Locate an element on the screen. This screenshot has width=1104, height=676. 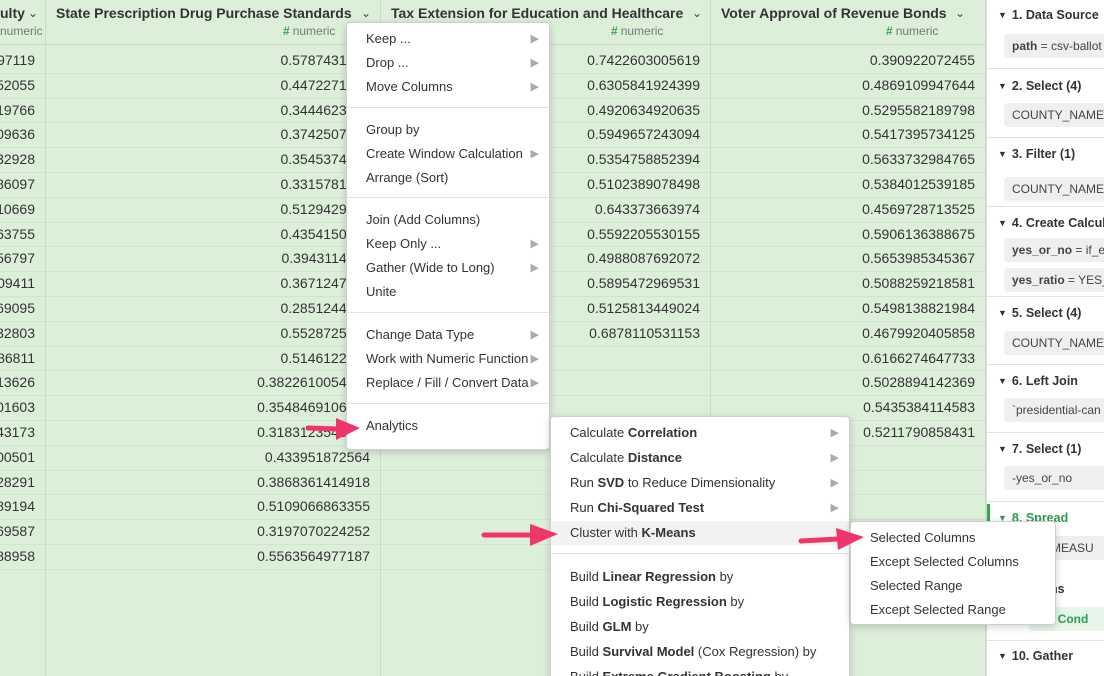
menu-item-distance: Calculate Distance ▶ is located at coordinates (700, 458).